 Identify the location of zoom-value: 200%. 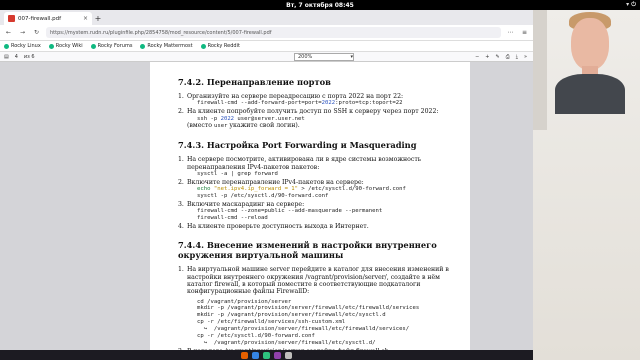
(305, 57).